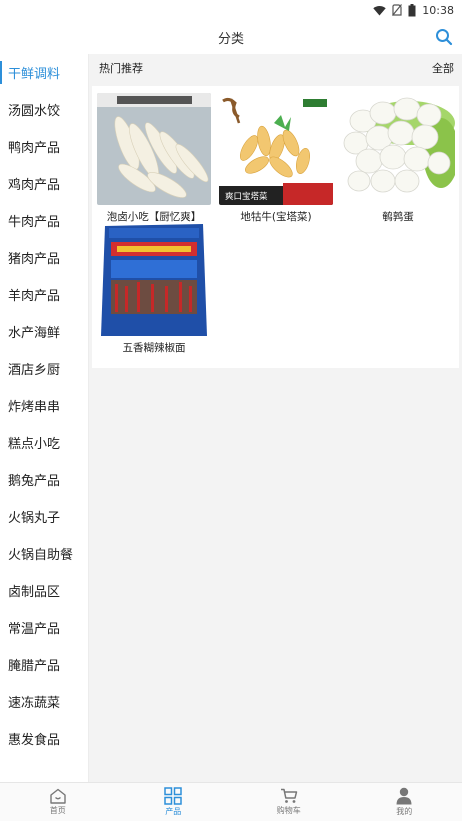 The width and height of the screenshot is (462, 821). I want to click on sidebar-item-label: 干鲜调料, so click(34, 74).